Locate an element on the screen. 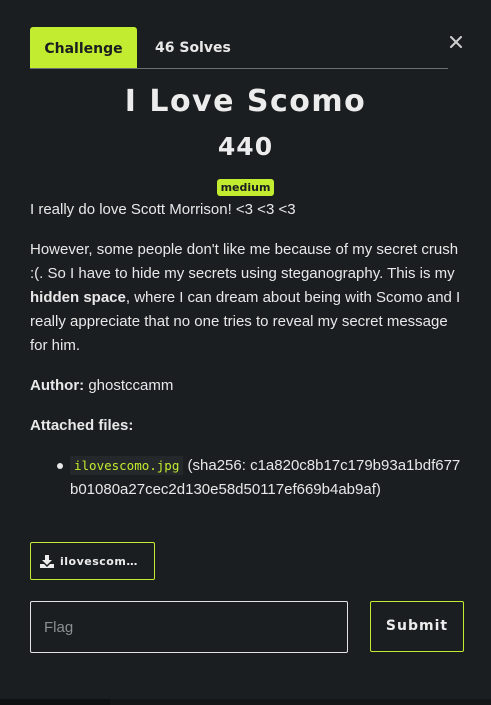  difficulty-badge: medium is located at coordinates (245, 187).